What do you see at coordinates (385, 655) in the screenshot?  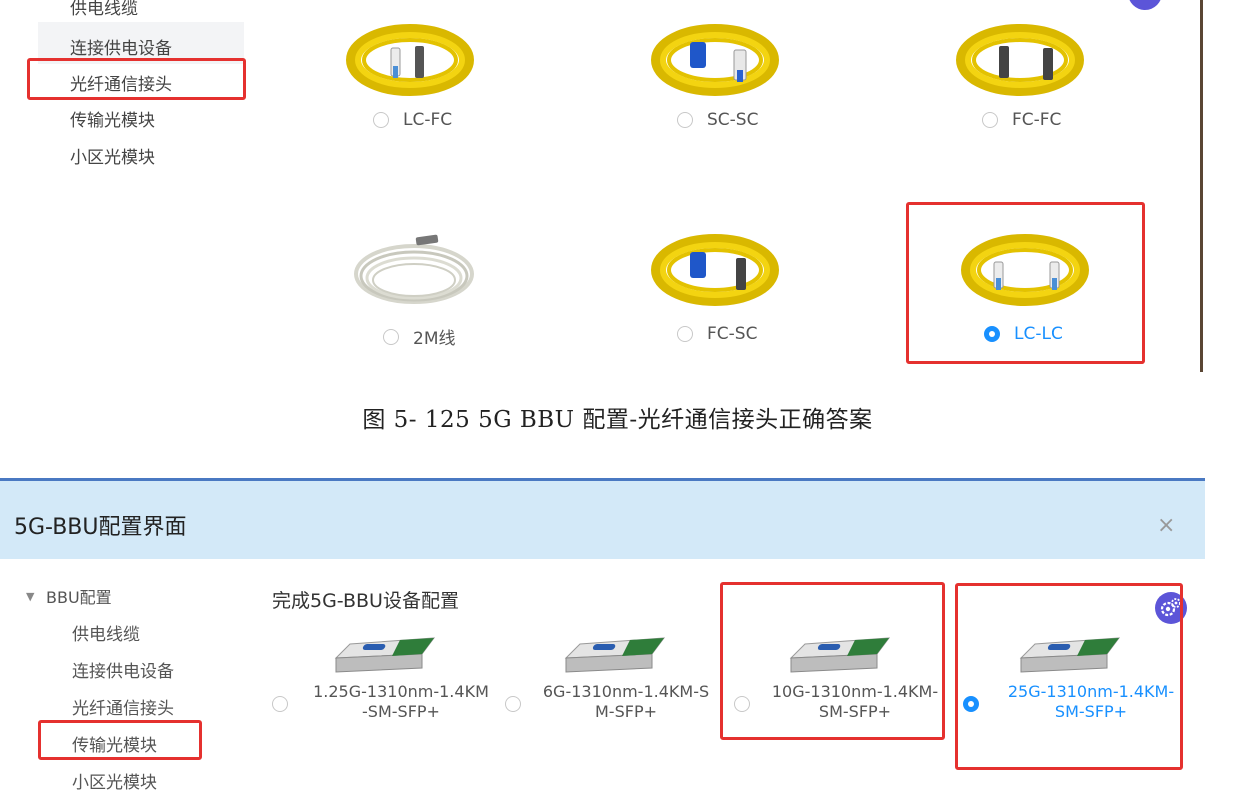 I see `sfp-module-1-25g-image` at bounding box center [385, 655].